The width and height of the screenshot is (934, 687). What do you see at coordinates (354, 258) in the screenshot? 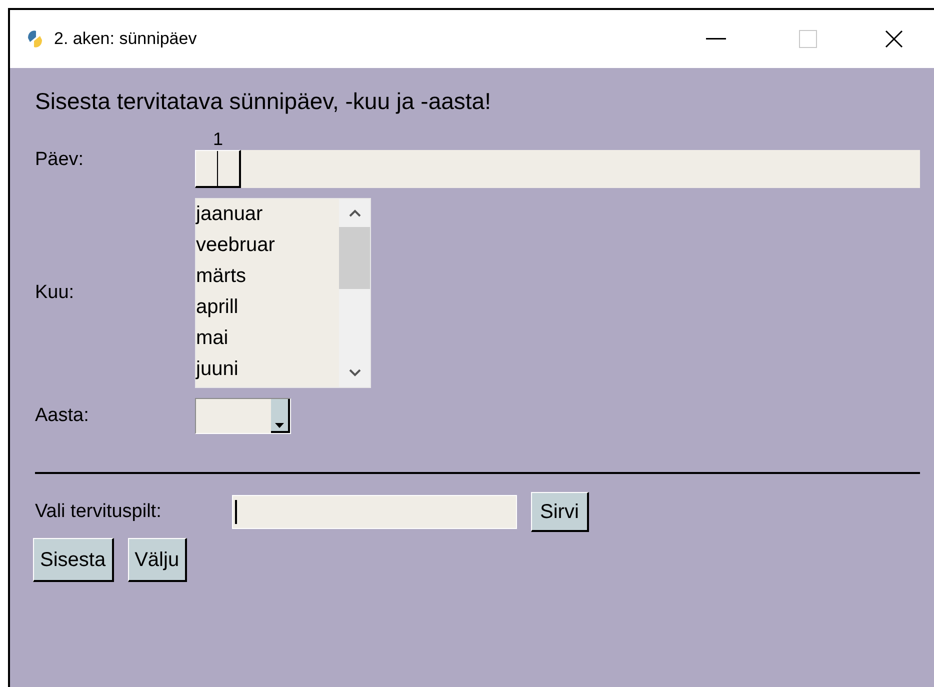
I see `scroll-thumb` at bounding box center [354, 258].